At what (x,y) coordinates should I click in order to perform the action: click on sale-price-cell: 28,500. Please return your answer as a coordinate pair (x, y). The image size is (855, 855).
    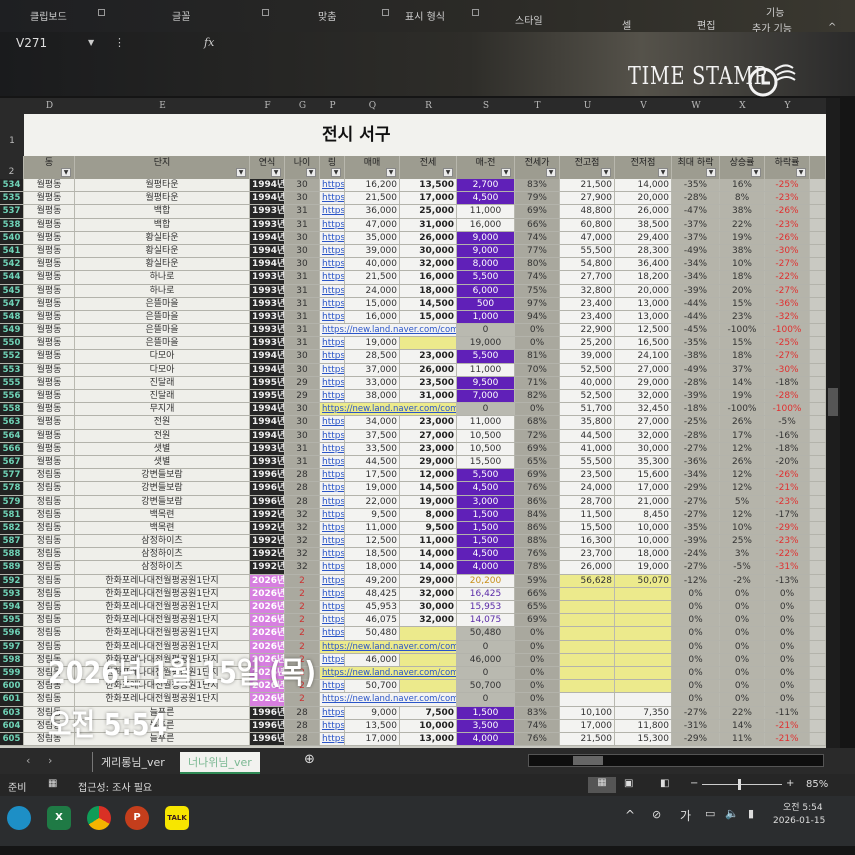
    Looking at the image, I should click on (372, 356).